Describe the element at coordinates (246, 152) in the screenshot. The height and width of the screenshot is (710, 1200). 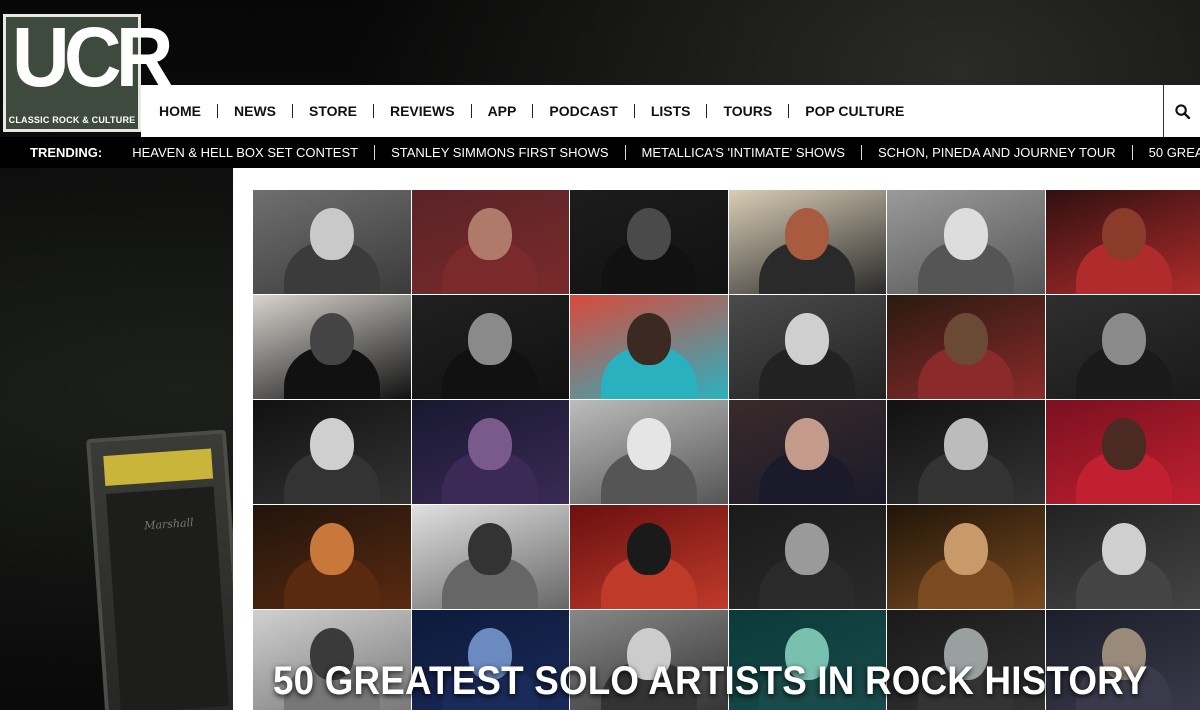
I see `trending-link: HEAVEN & HELL BOX SET CONTEST` at that location.